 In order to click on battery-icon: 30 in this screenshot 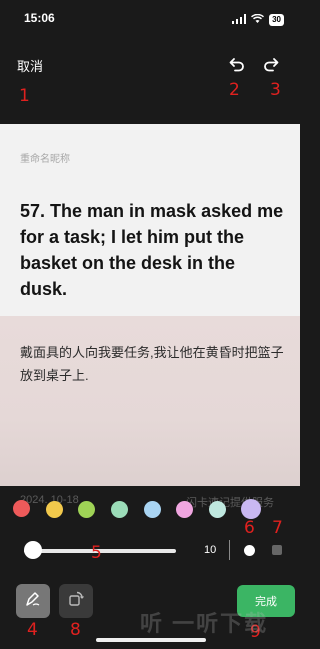, I will do `click(276, 20)`.